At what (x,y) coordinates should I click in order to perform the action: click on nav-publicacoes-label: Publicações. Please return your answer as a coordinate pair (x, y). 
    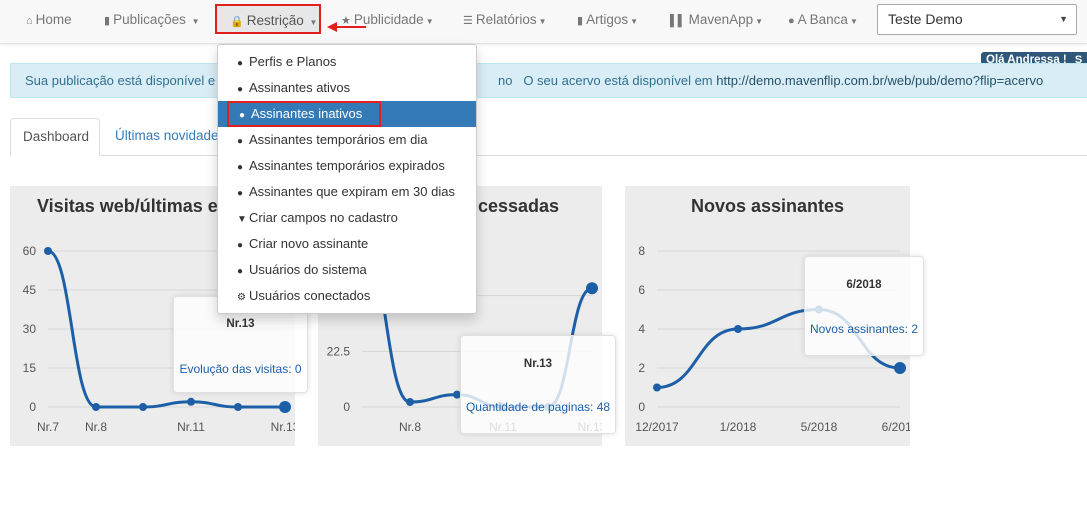
    Looking at the image, I should click on (149, 19).